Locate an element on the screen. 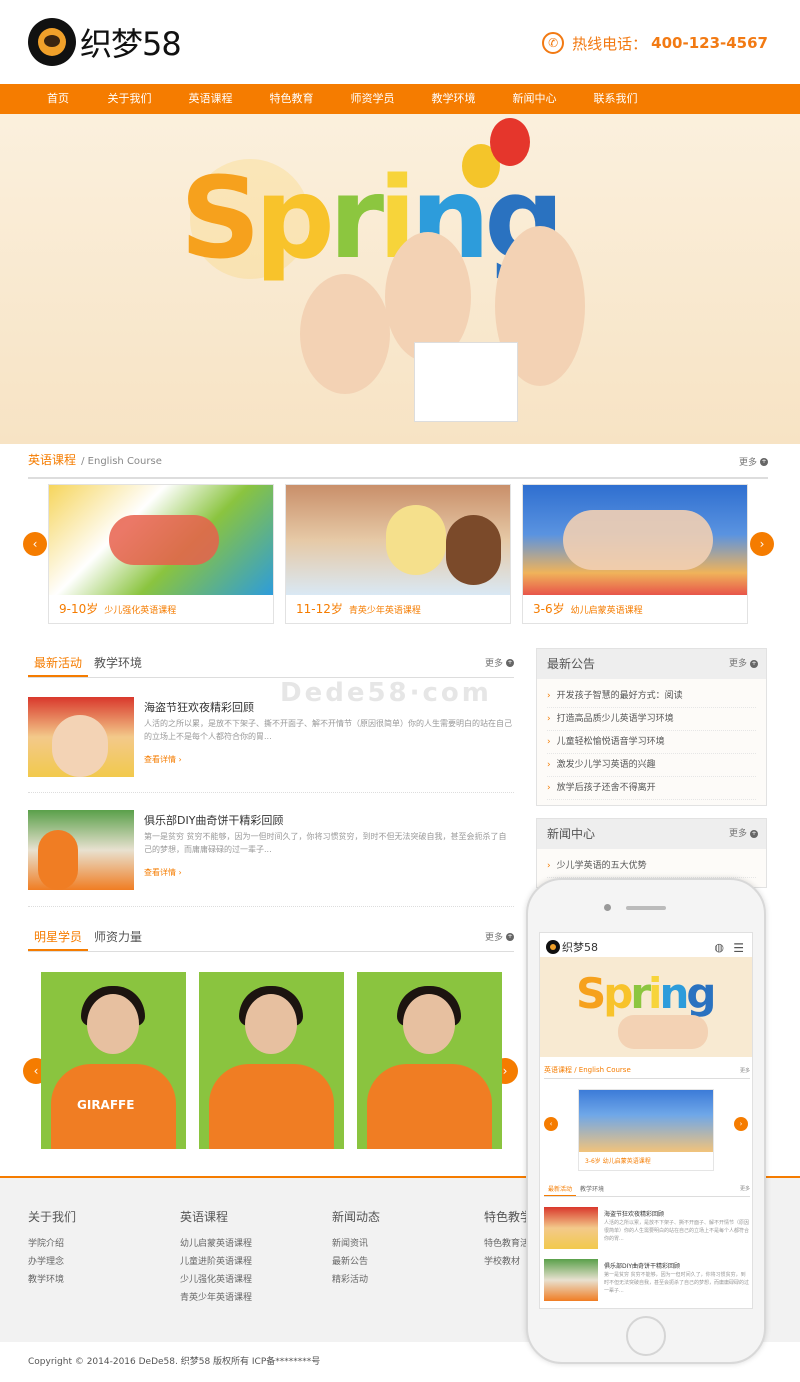 This screenshot has height=1382, width=800. notice-title: 最新公告 is located at coordinates (571, 664).